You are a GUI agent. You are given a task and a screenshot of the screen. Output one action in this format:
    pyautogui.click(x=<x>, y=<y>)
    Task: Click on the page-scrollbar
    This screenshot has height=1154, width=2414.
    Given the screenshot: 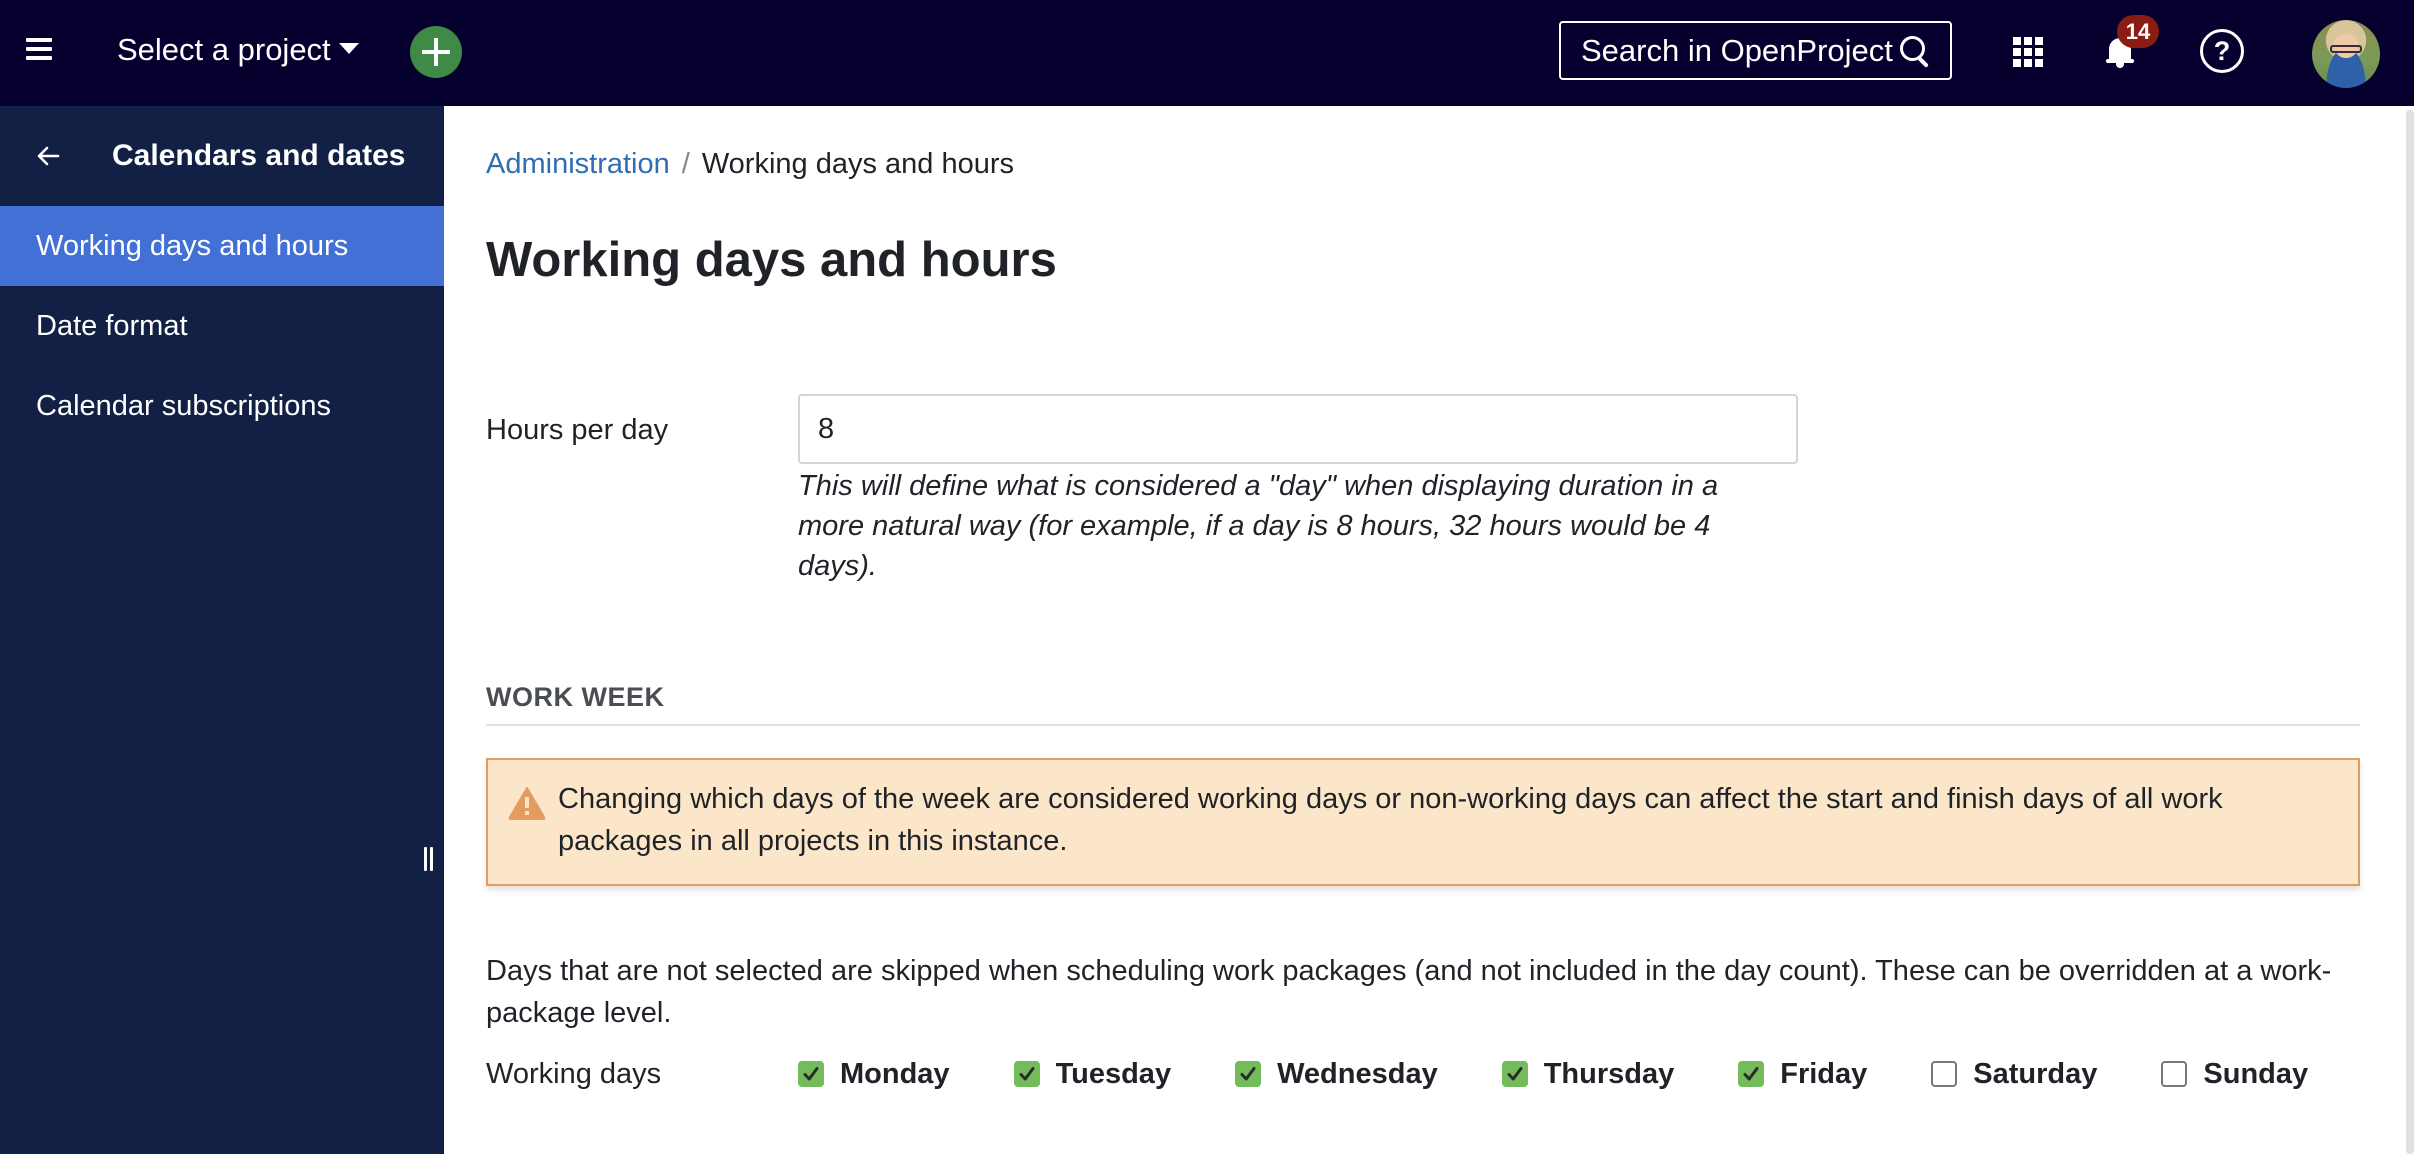 What is the action you would take?
    pyautogui.click(x=2410, y=632)
    